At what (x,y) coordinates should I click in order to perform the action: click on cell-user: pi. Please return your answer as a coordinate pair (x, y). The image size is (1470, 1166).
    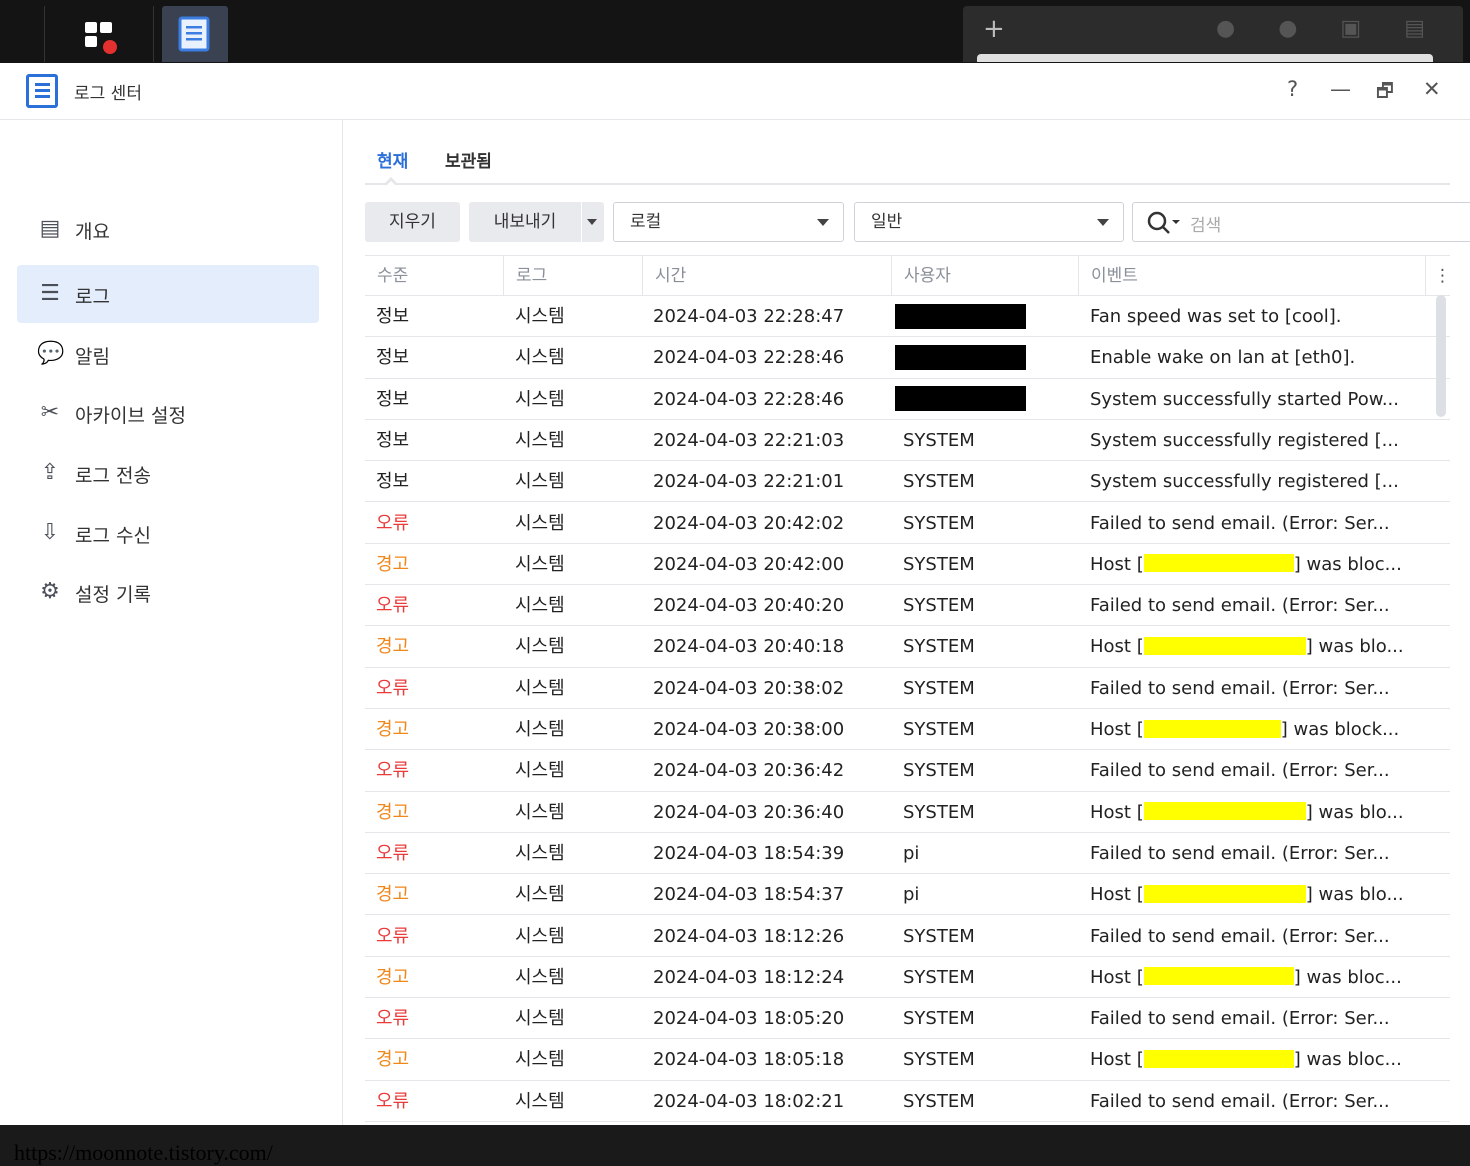
    Looking at the image, I should click on (985, 894).